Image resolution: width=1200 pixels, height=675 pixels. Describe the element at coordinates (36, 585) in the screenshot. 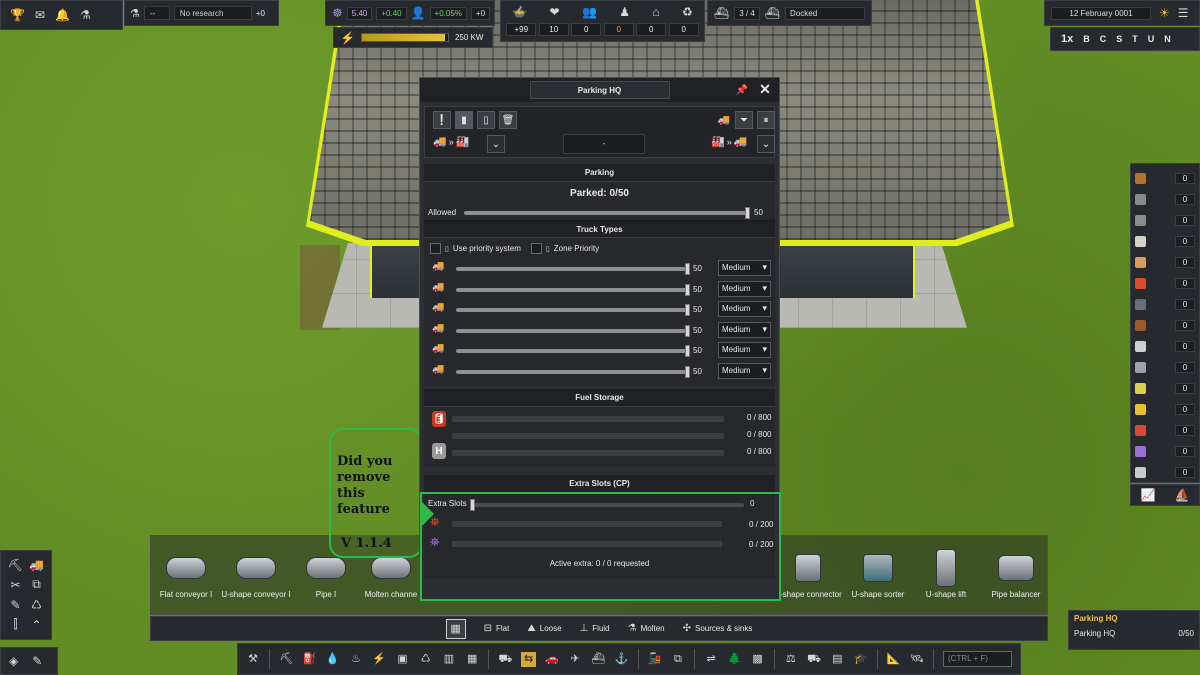

I see `copy-icon: ⧉` at that location.